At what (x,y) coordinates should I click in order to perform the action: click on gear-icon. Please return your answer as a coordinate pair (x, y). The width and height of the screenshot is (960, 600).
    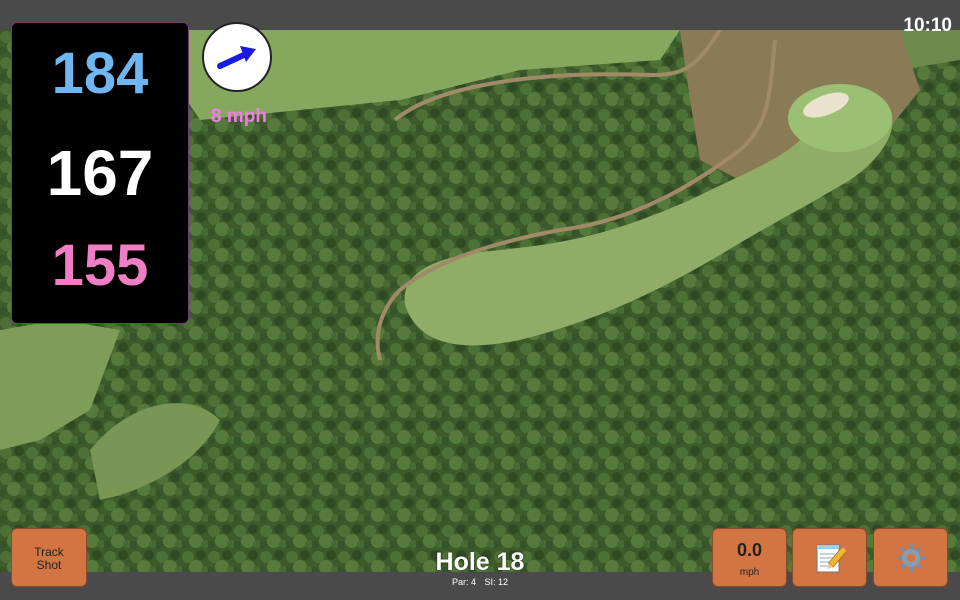
    Looking at the image, I should click on (910, 557).